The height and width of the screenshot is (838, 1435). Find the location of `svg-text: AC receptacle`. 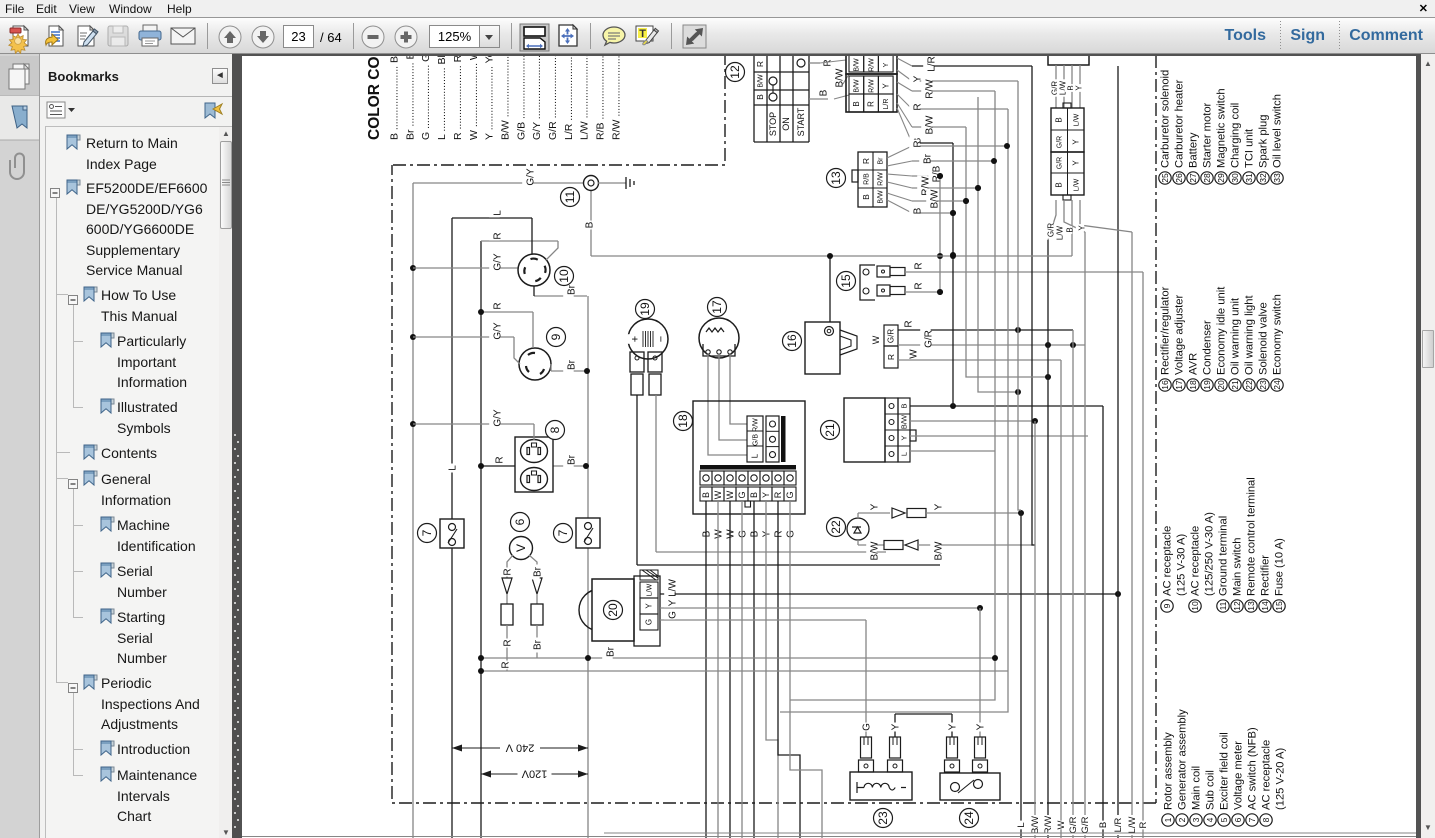

svg-text: AC receptacle is located at coordinates (1267, 775).